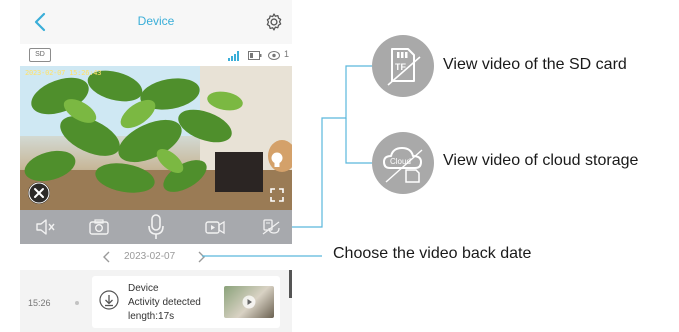  I want to click on cloud-label: Cloud, so click(400, 161).